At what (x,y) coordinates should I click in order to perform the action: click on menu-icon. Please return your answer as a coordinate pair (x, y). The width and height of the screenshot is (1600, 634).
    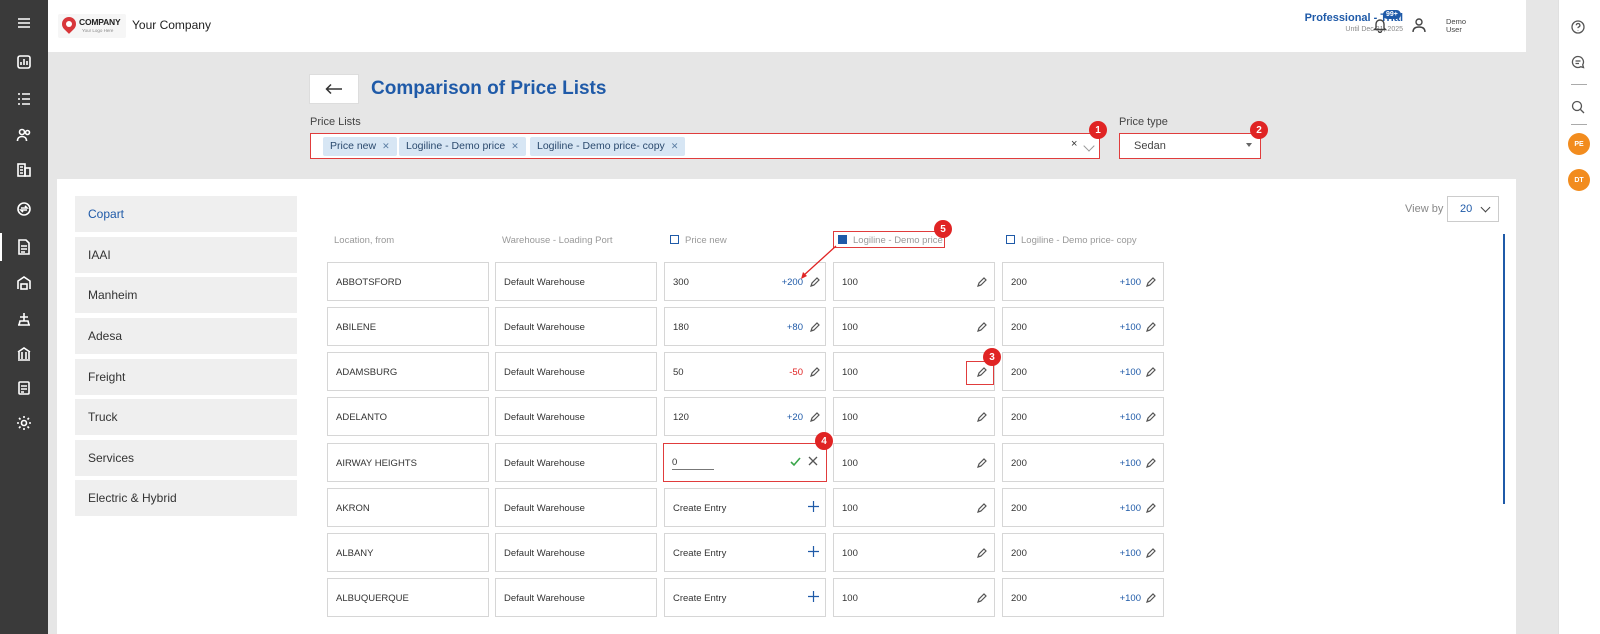
    Looking at the image, I should click on (24, 23).